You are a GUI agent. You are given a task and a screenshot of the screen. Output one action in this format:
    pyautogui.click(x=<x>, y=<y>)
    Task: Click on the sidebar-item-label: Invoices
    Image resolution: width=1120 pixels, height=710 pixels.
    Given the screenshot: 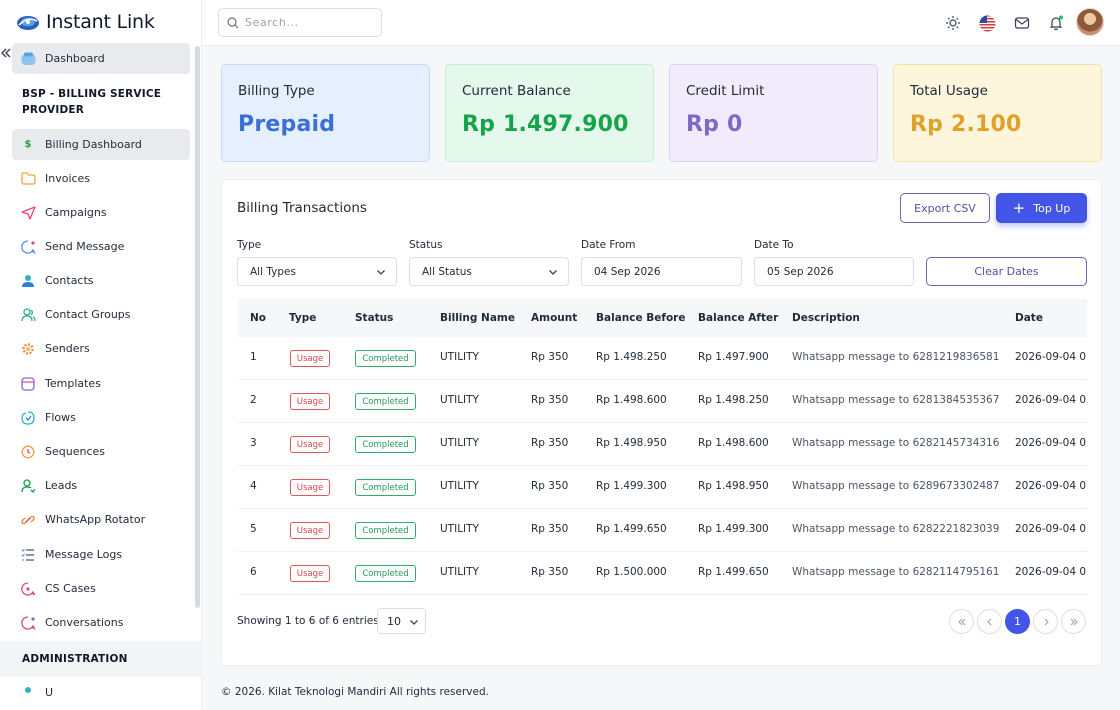 What is the action you would take?
    pyautogui.click(x=68, y=178)
    